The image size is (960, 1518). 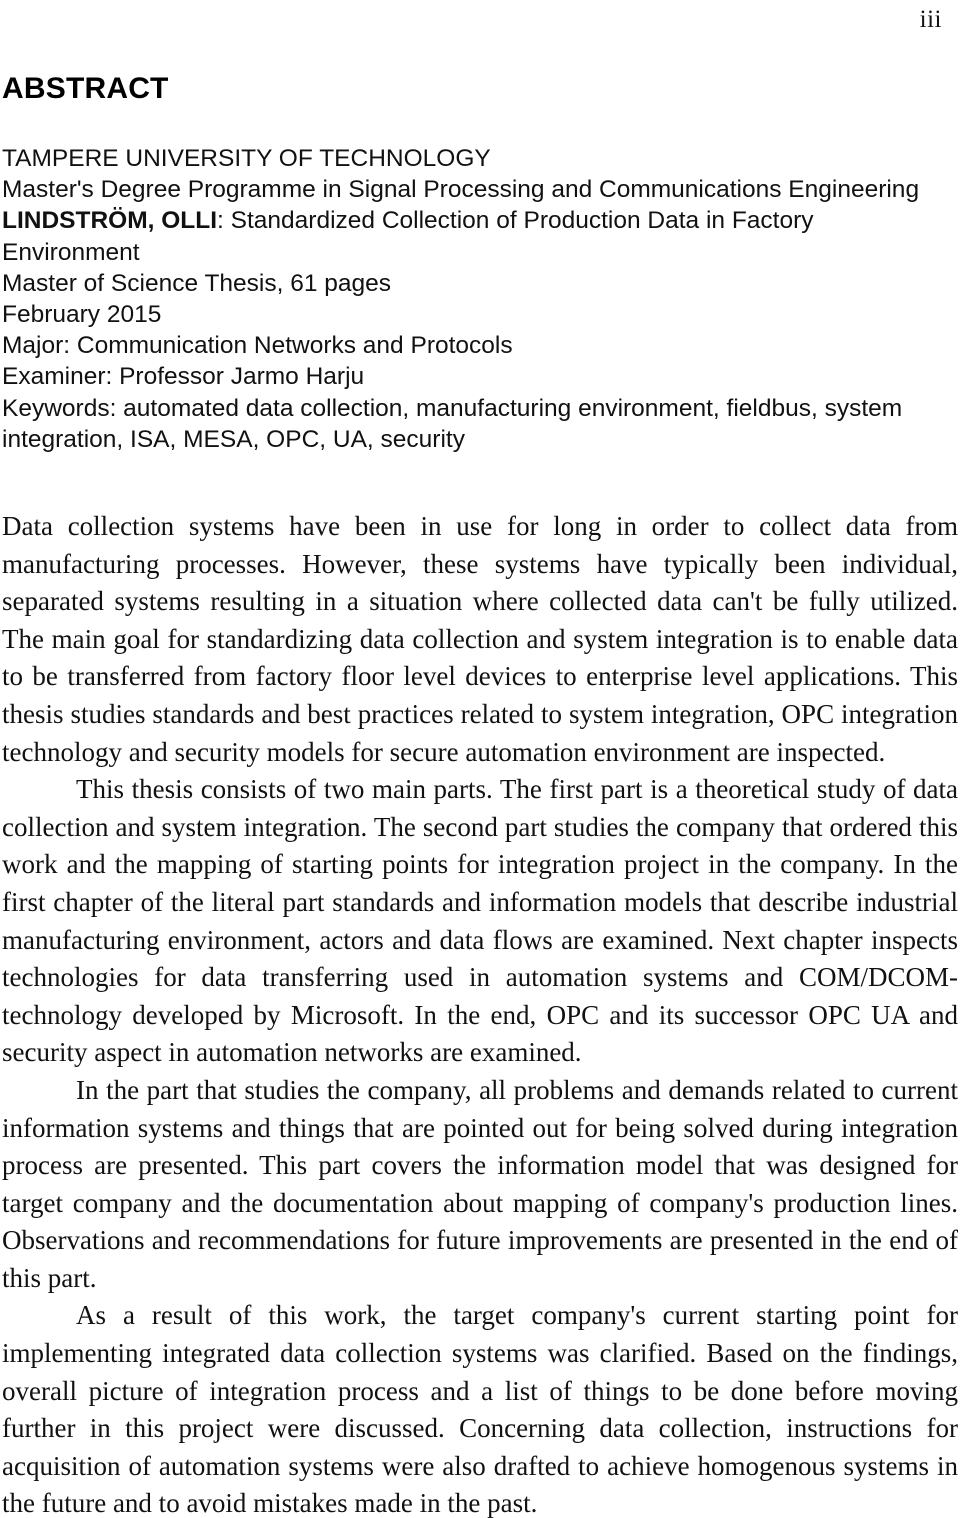 I want to click on page-number: iii, so click(x=930, y=19).